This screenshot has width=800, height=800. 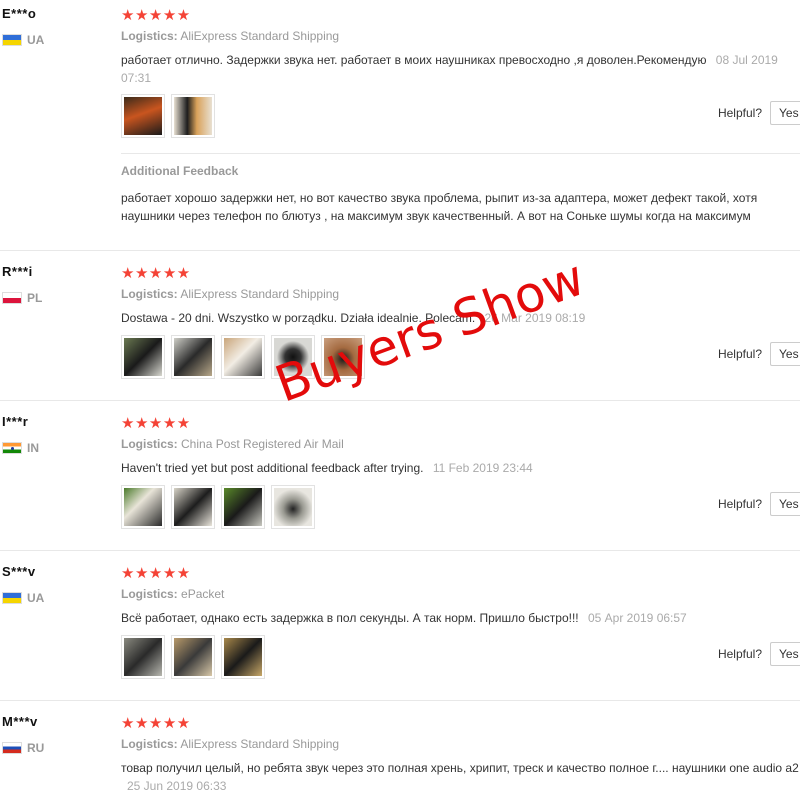 What do you see at coordinates (460, 153) in the screenshot?
I see `divider` at bounding box center [460, 153].